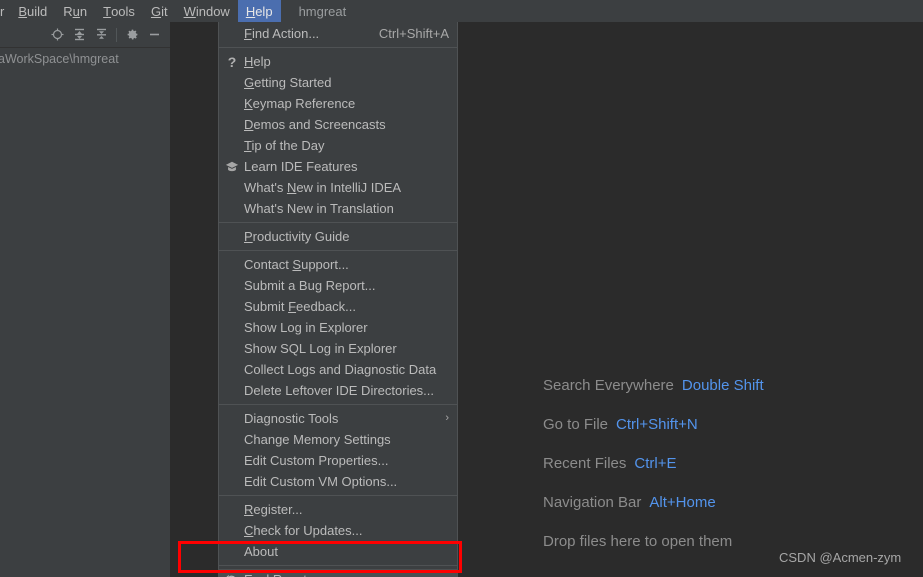 Image resolution: width=923 pixels, height=577 pixels. I want to click on menu-item-diagnostic-tools: Diagnostic Tools ›, so click(338, 418).